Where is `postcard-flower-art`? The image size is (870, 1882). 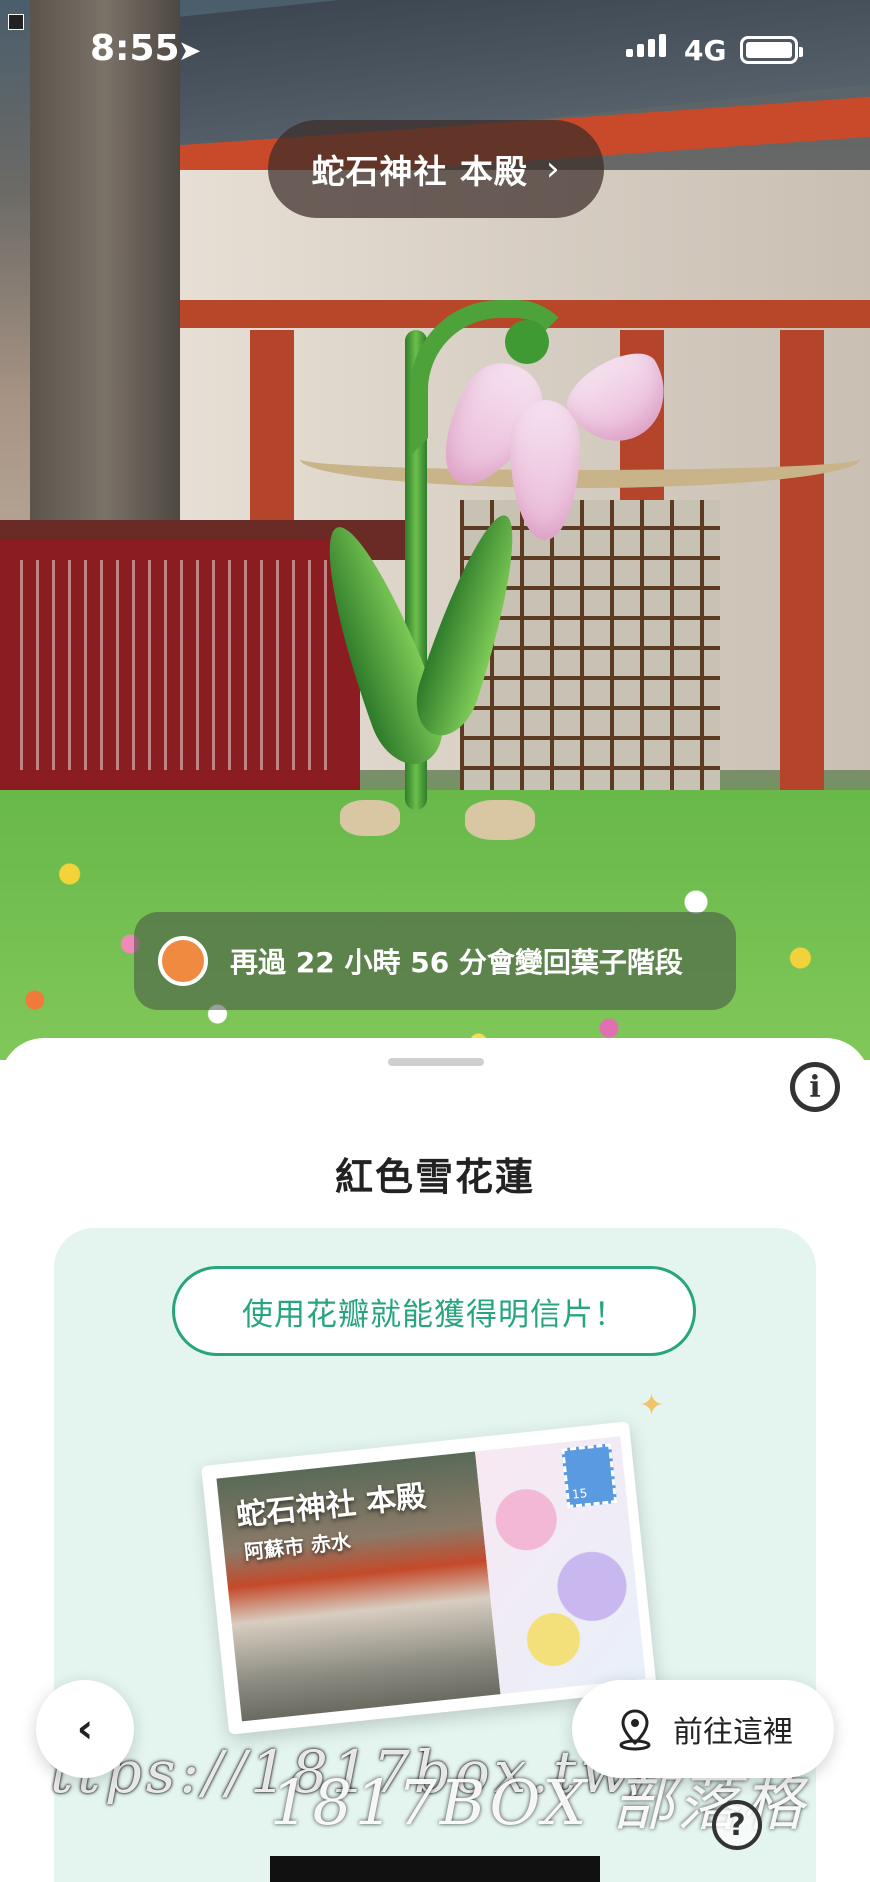
postcard-flower-art is located at coordinates (560, 1565).